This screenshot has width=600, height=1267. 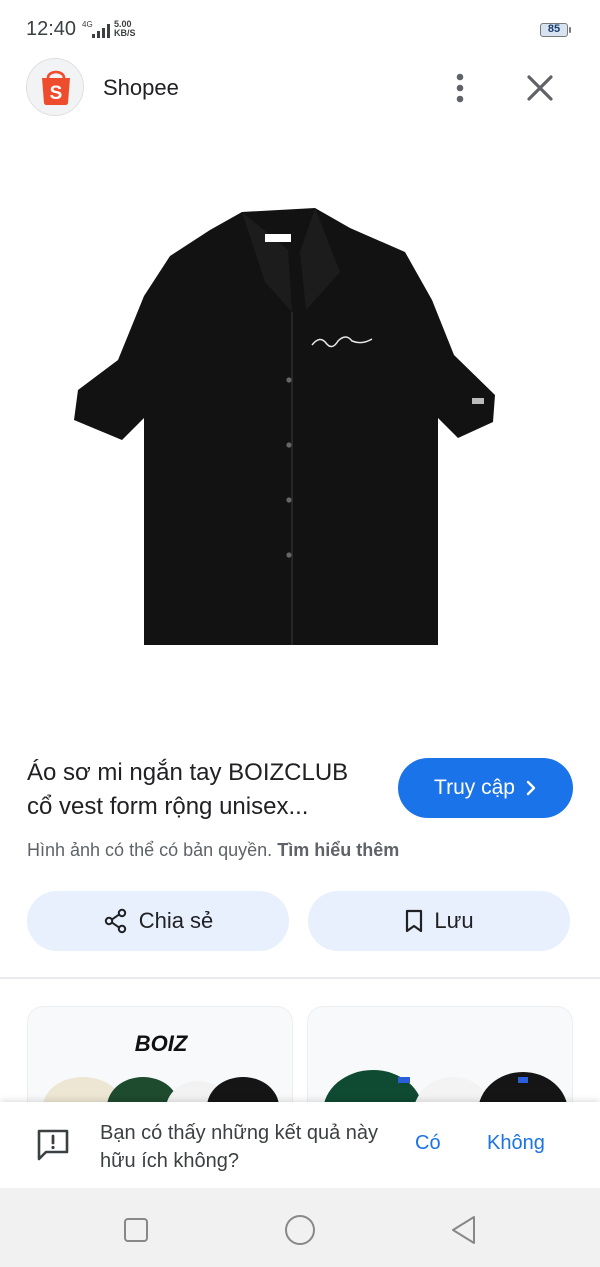 I want to click on network-speed: 5.00 KB/S, so click(x=125, y=29).